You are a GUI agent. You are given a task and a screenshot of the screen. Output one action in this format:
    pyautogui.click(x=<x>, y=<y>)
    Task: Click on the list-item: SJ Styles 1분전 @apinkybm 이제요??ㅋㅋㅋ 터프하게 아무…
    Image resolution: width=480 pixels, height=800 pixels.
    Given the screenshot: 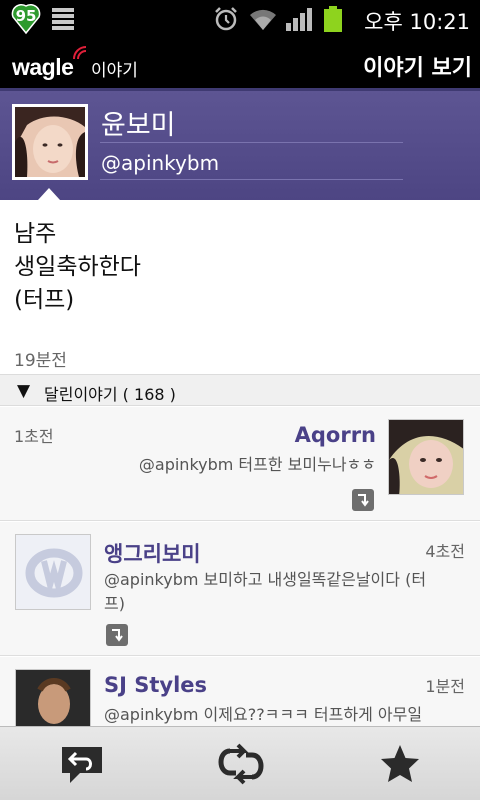 What is the action you would take?
    pyautogui.click(x=240, y=701)
    